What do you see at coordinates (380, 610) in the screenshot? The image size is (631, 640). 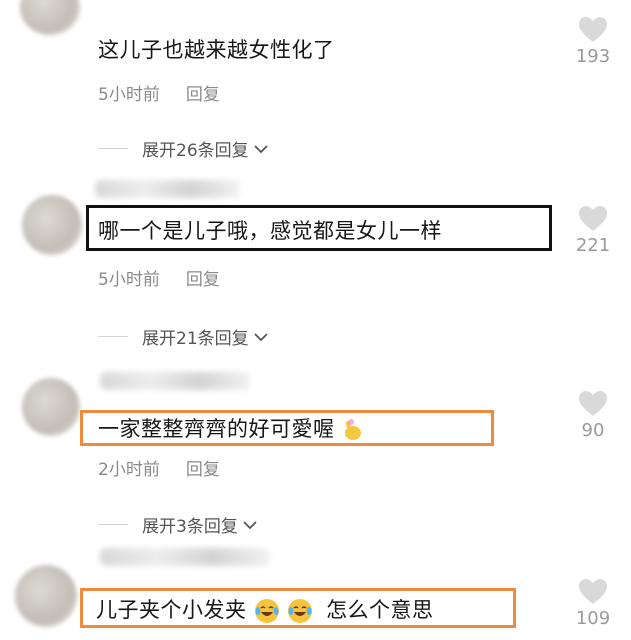 I see `comment-text-part-b: 怎么个意思` at bounding box center [380, 610].